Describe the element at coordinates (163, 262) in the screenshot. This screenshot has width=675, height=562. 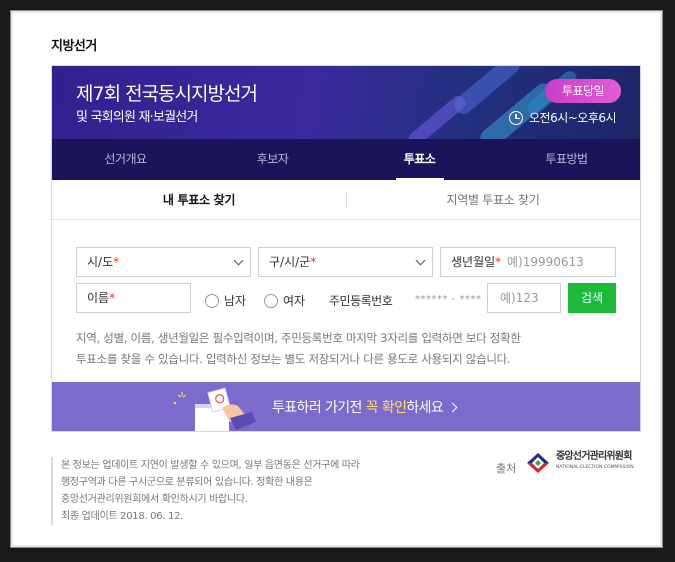
I see `sido-select: 시/도*` at that location.